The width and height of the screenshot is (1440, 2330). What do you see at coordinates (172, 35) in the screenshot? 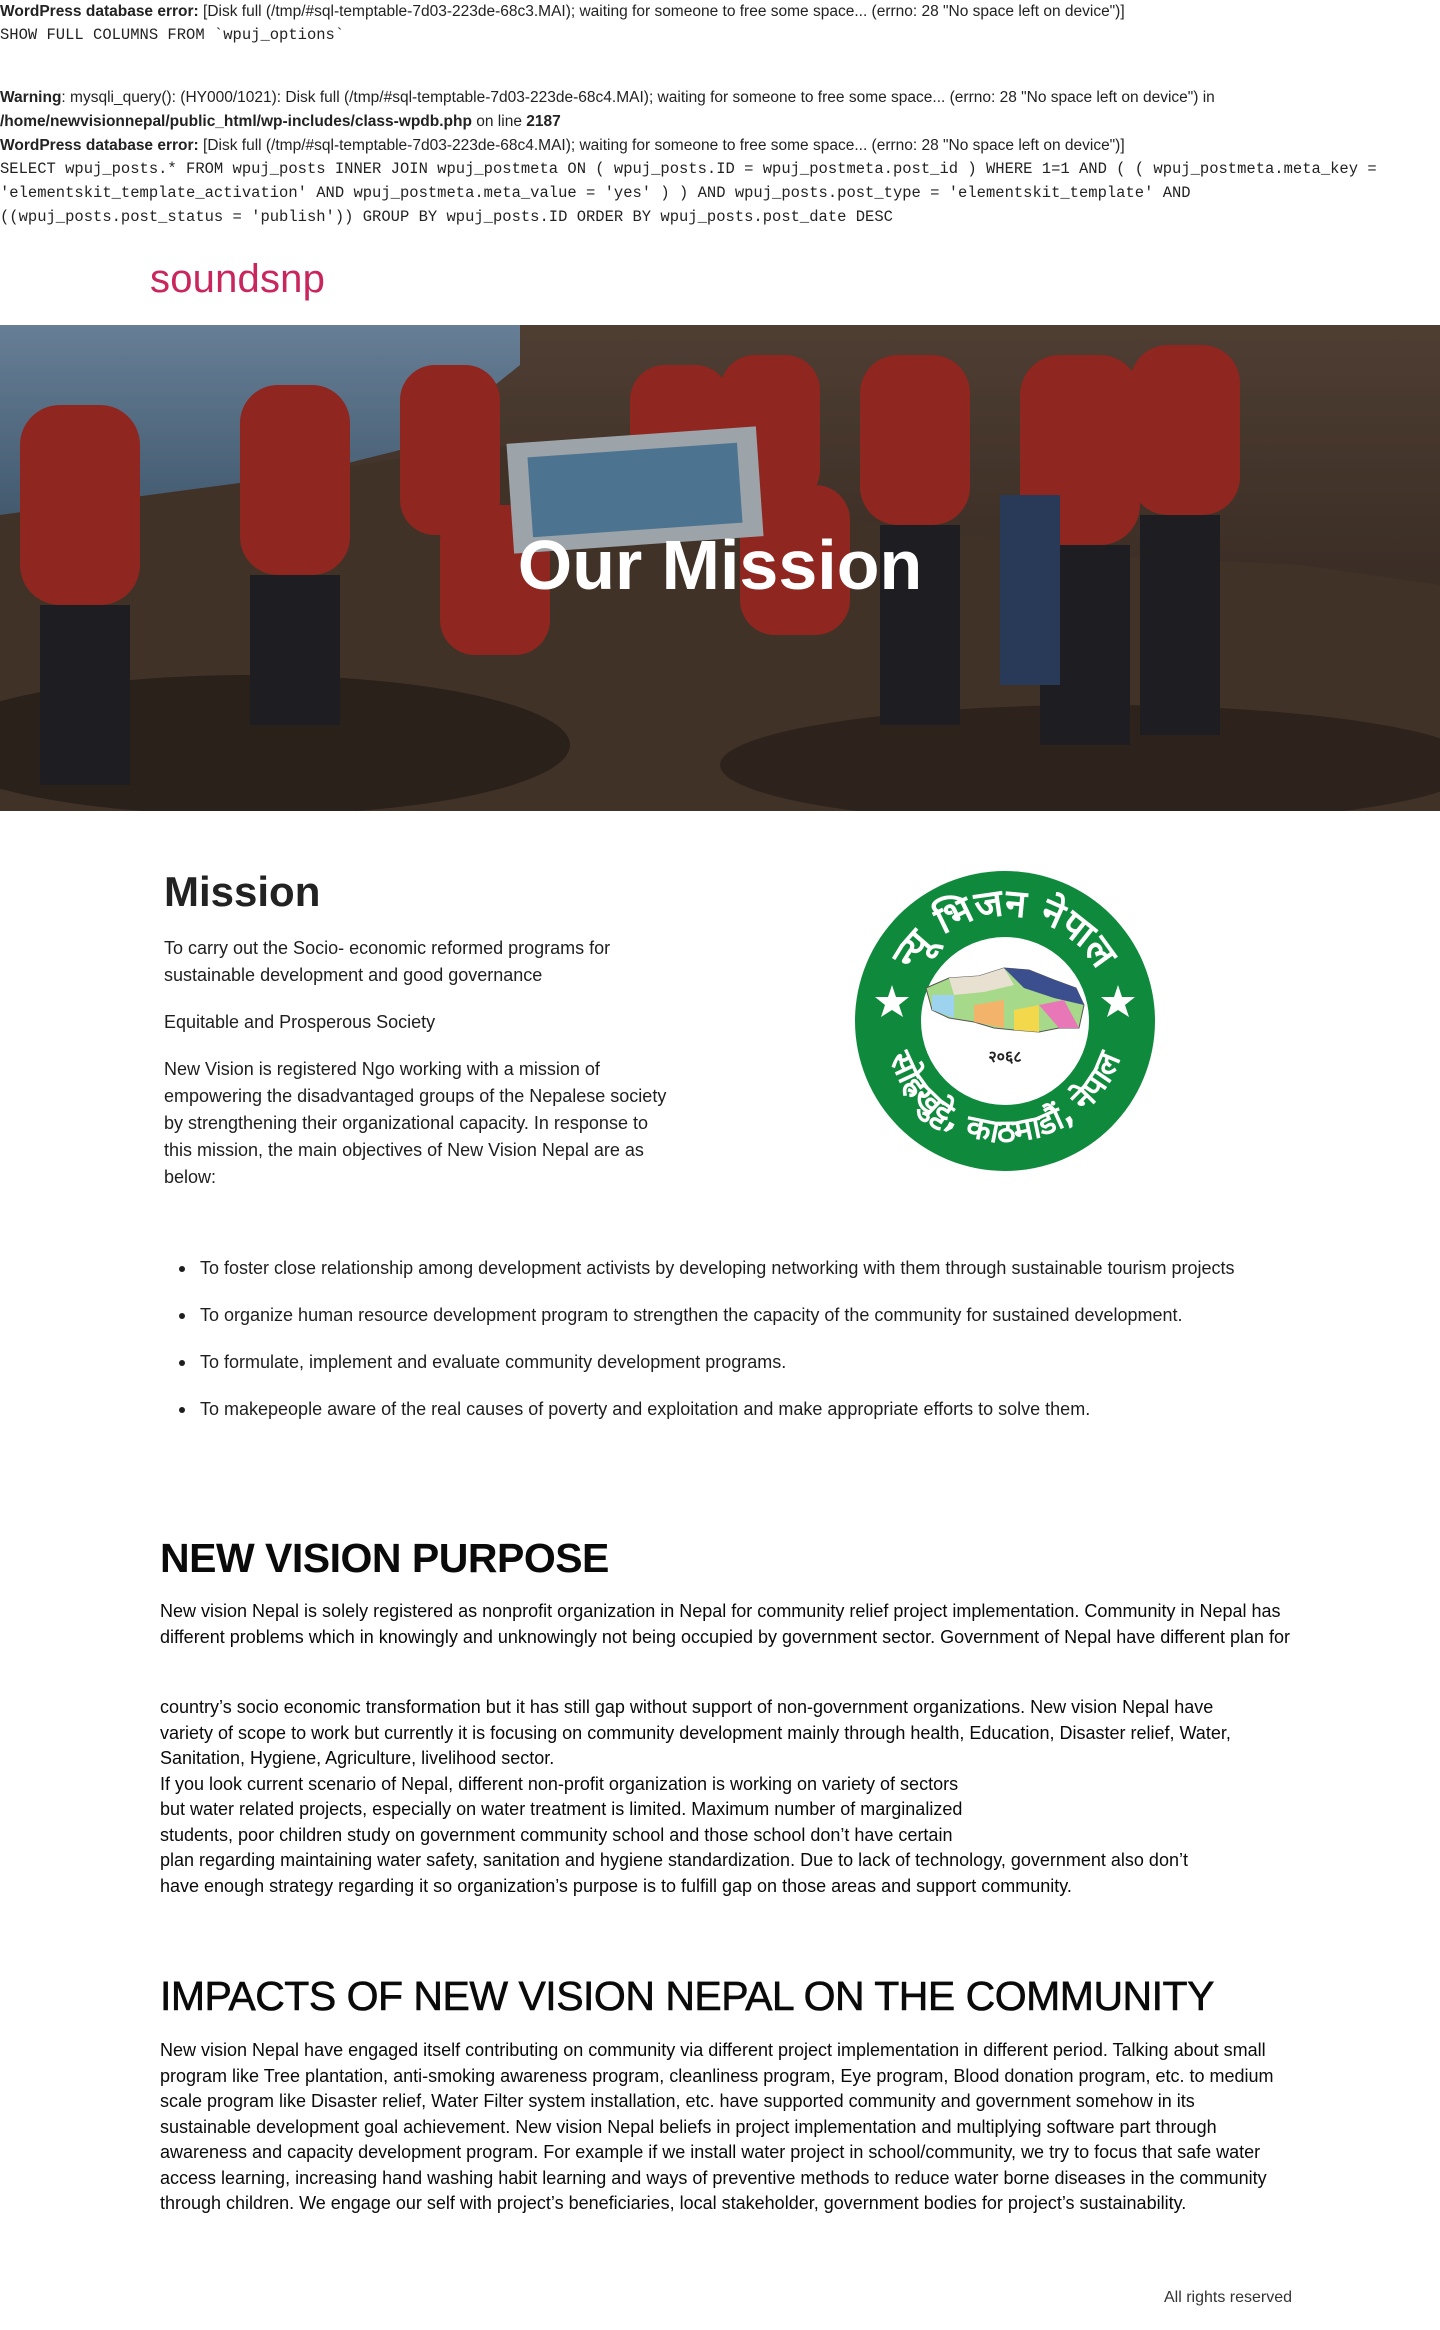
I see `db-query-text: SHOW FULL COLUMNS FROM `wpuj_options`` at bounding box center [172, 35].